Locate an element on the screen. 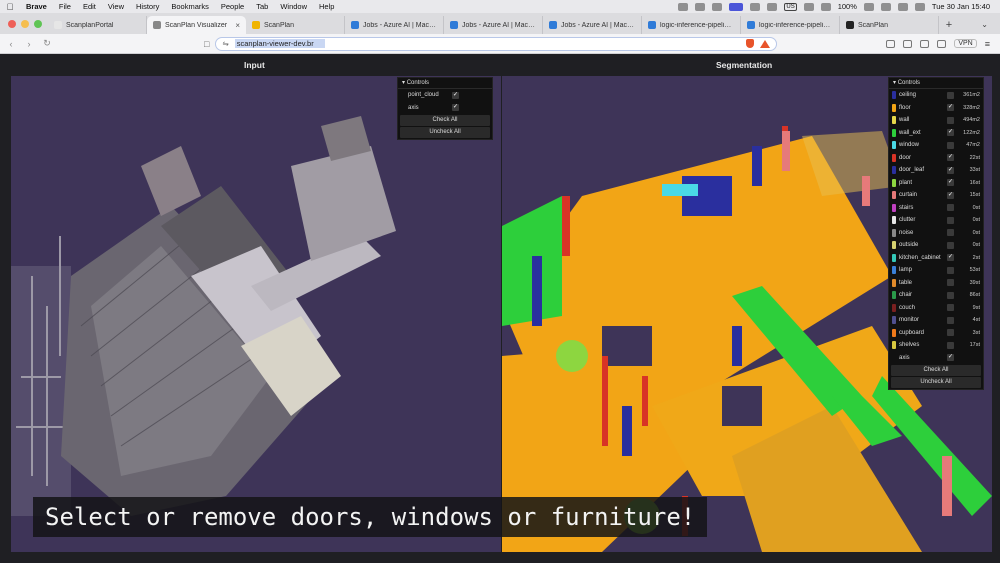 The image size is (1000, 563). layer-toggle-row: clutter 0st is located at coordinates (936, 220).